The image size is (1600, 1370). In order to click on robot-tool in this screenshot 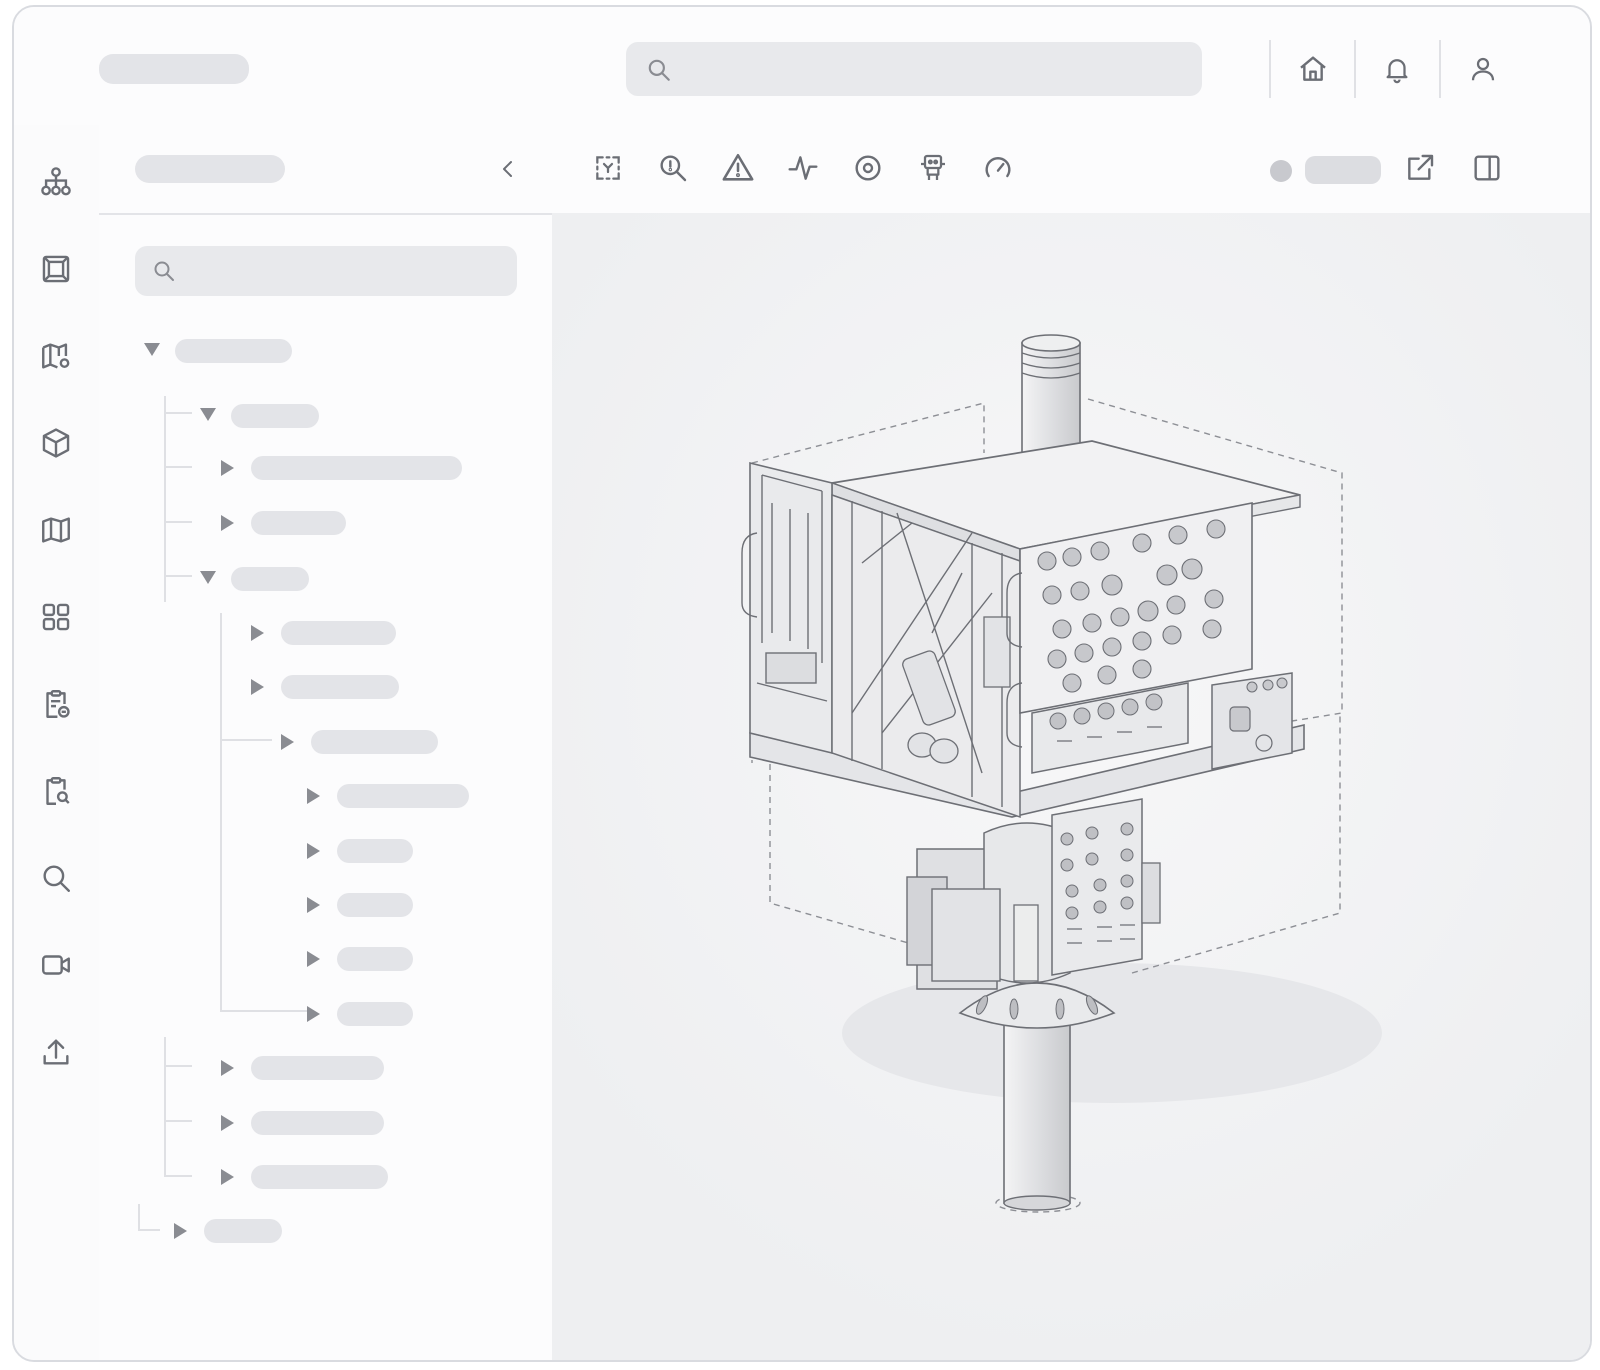, I will do `click(933, 168)`.